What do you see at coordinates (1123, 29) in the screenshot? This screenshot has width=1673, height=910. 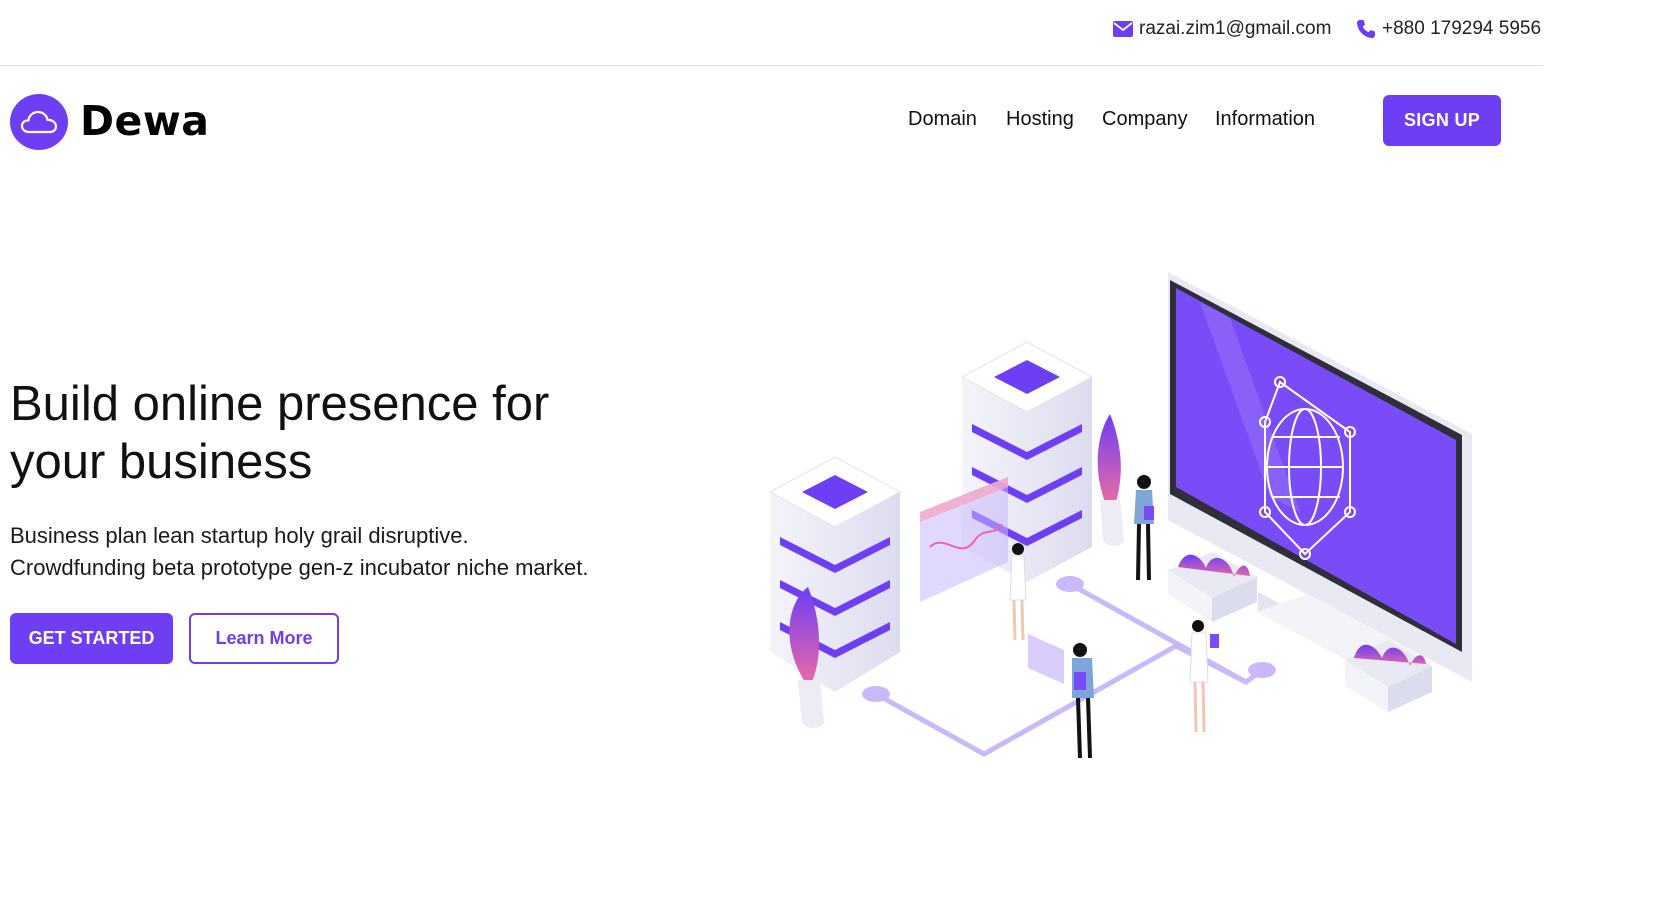 I see `envelope-icon` at bounding box center [1123, 29].